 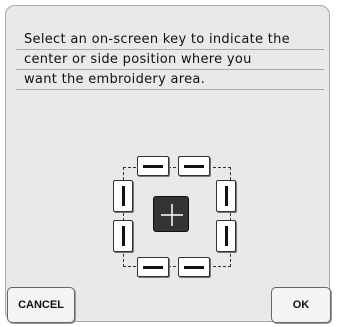 I want to click on position-key-right-upper, so click(x=226, y=196).